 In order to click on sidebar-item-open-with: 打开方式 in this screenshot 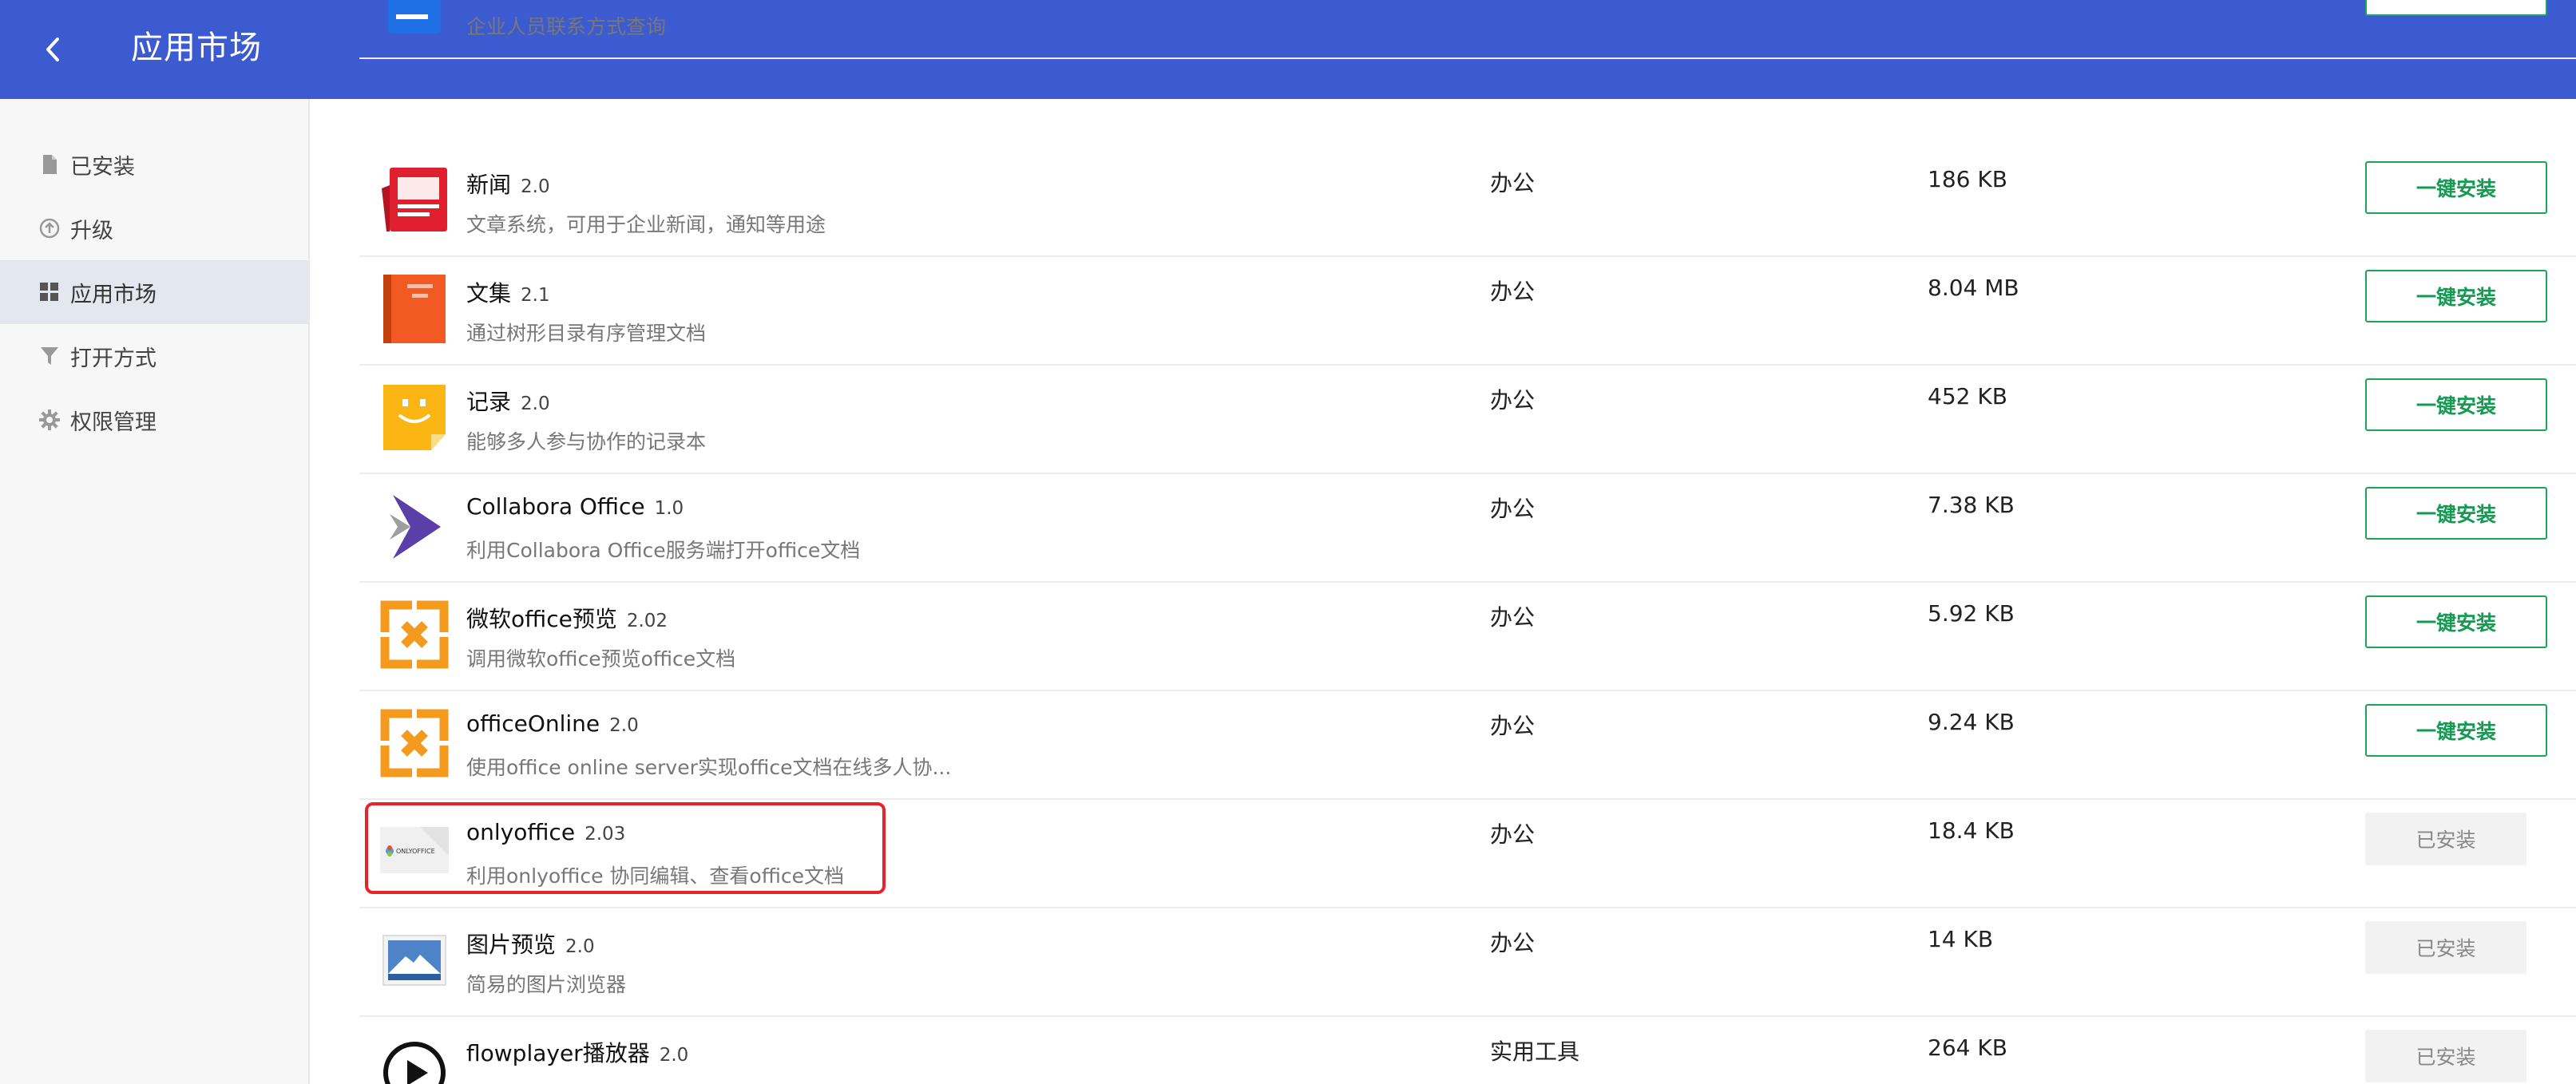, I will do `click(154, 356)`.